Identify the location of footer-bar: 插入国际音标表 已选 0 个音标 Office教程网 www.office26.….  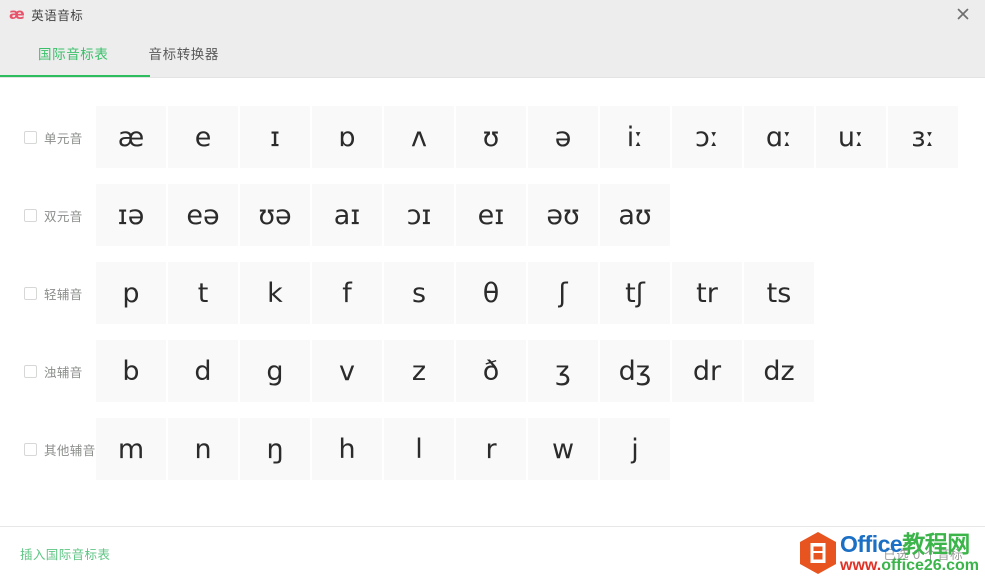
(492, 552).